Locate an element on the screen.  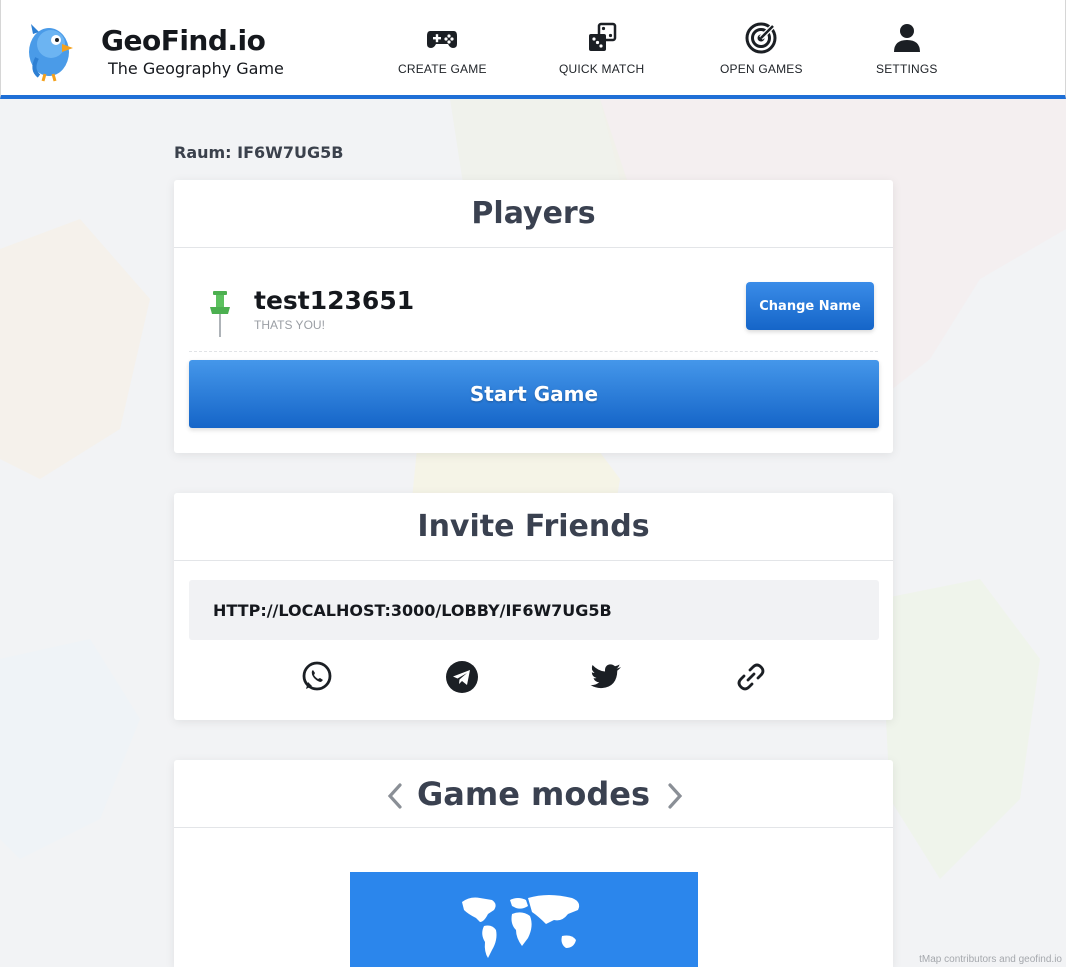
twitter-icon is located at coordinates (606, 677).